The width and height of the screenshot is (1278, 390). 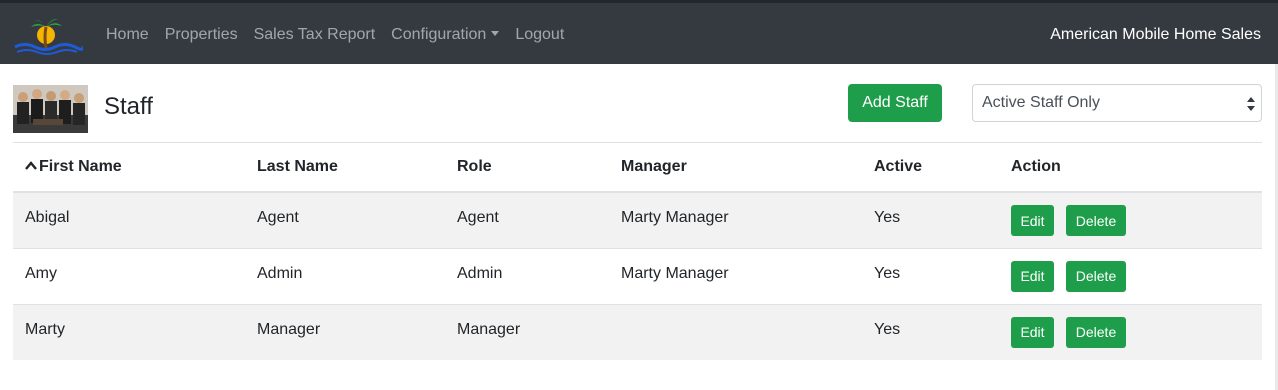 I want to click on cell-role: Agent, so click(x=527, y=219).